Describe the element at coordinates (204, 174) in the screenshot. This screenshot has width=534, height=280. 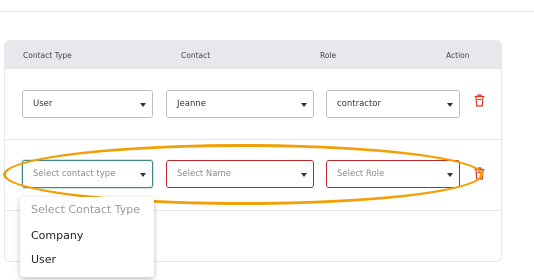
I see `contact-placeholder: Select Name` at that location.